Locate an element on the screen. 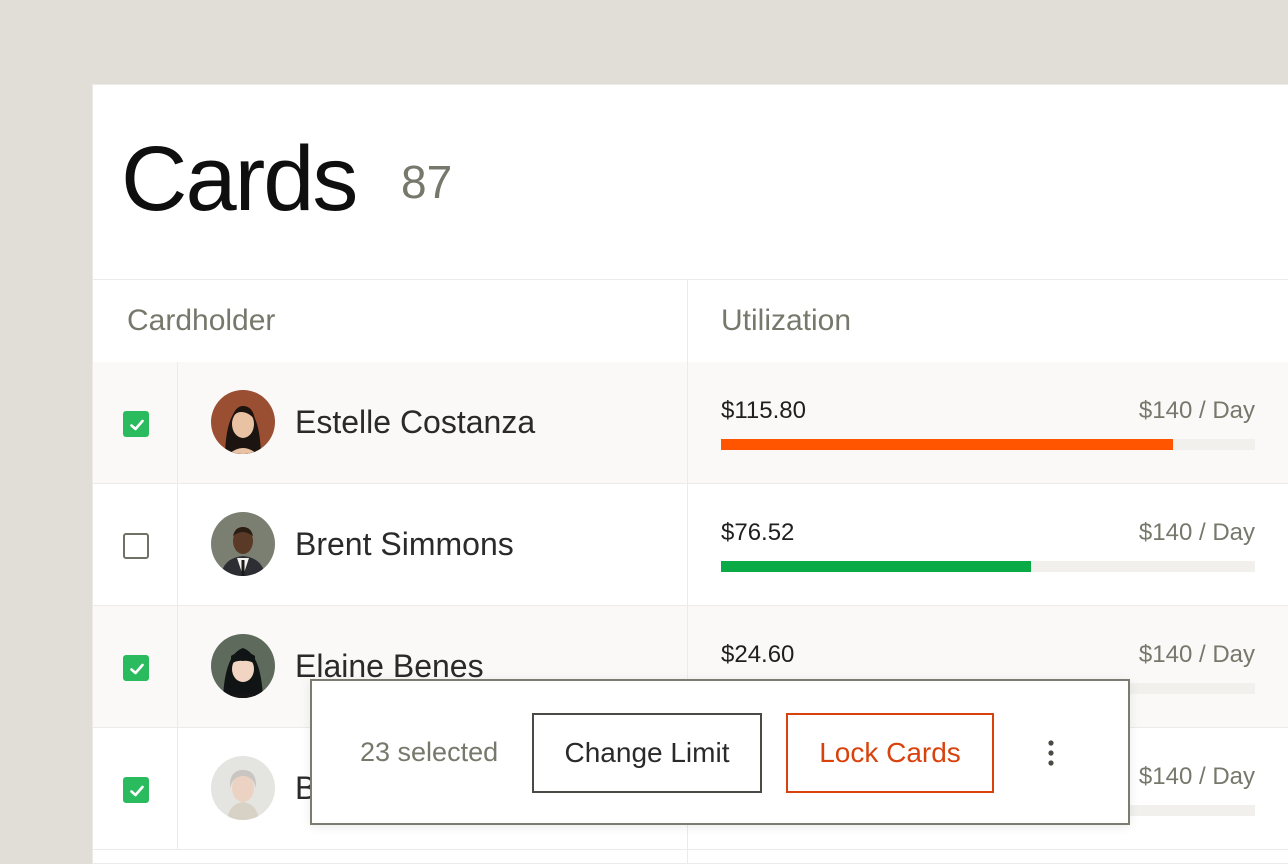 Image resolution: width=1288 pixels, height=864 pixels. more-options-icon is located at coordinates (1051, 753).